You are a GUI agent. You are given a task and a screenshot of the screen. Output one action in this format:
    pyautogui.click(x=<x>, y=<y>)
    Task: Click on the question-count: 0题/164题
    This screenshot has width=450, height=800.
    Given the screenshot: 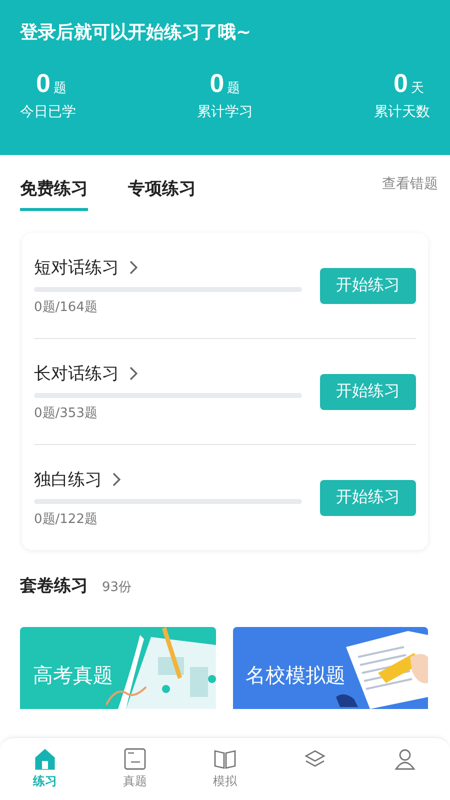 What is the action you would take?
    pyautogui.click(x=66, y=307)
    